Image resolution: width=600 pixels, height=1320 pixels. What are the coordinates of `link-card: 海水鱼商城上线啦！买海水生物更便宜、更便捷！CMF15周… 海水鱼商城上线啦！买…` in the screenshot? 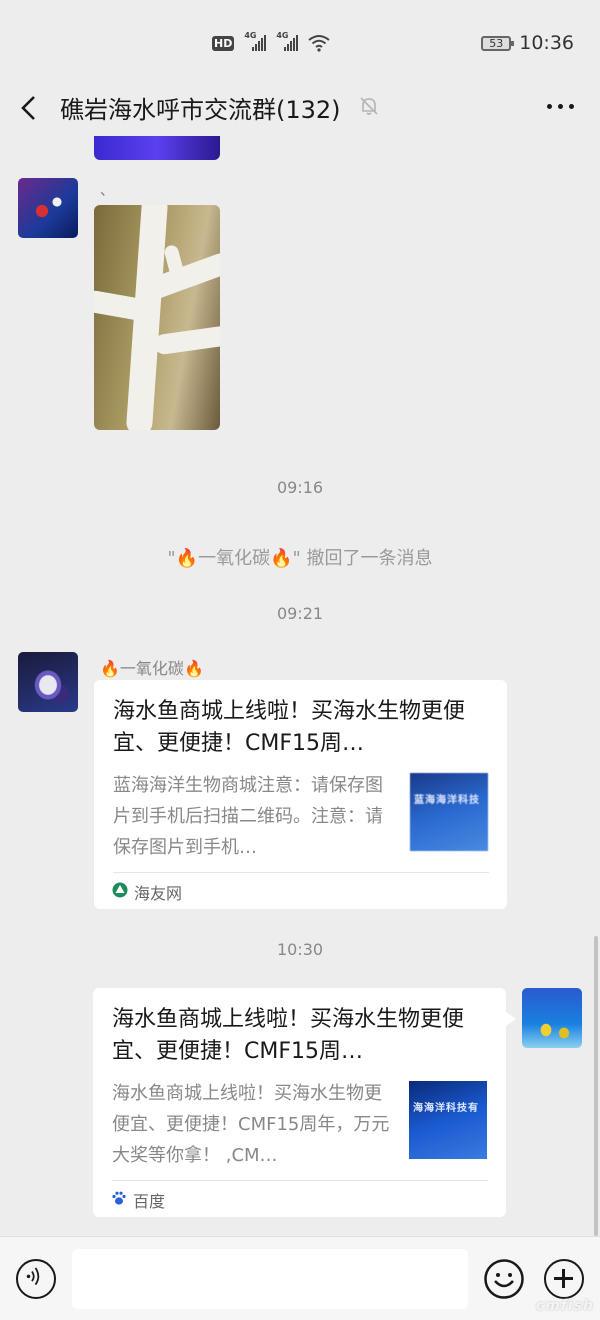 It's located at (304, 1102).